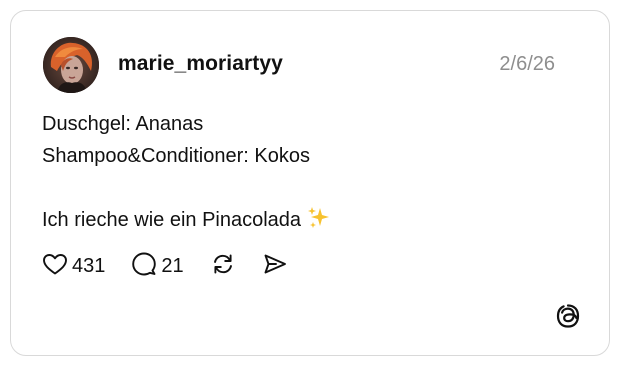 This screenshot has width=620, height=367. I want to click on repost-button, so click(223, 266).